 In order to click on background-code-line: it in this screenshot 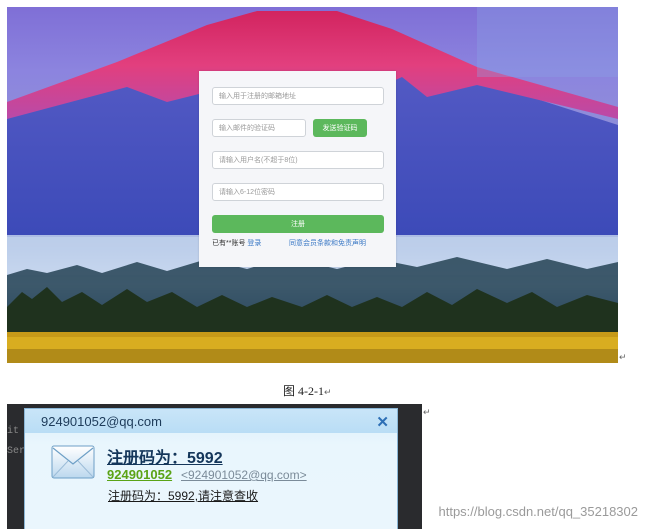, I will do `click(13, 431)`.